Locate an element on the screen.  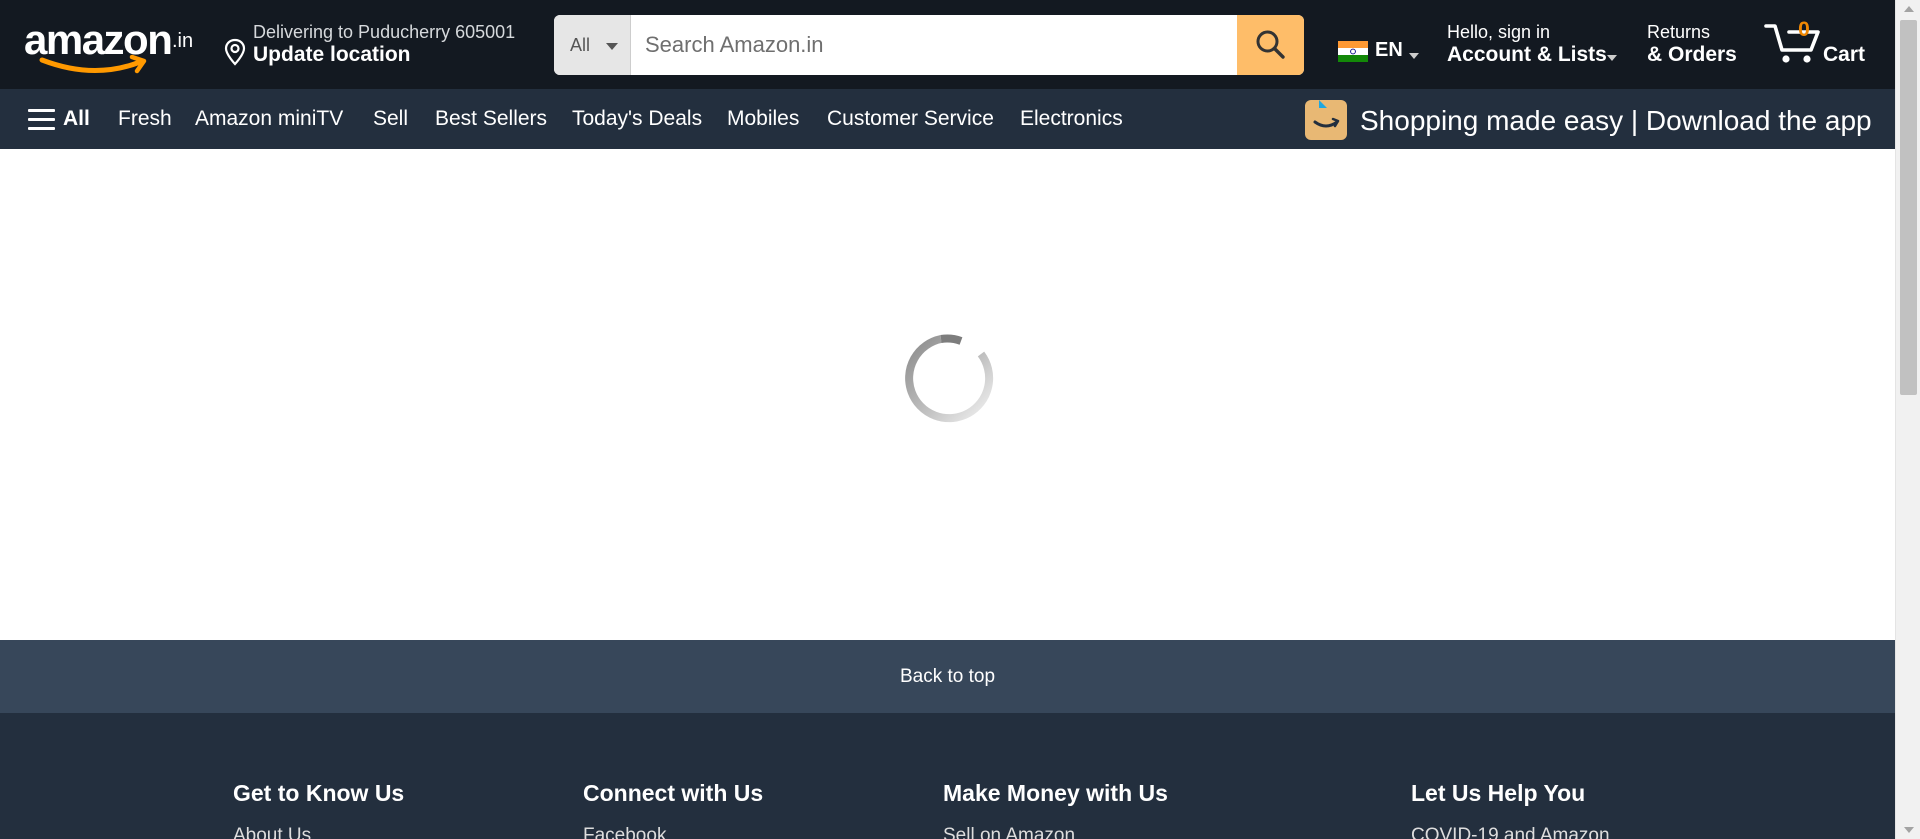
footer-heading: Connect with Us is located at coordinates (673, 793).